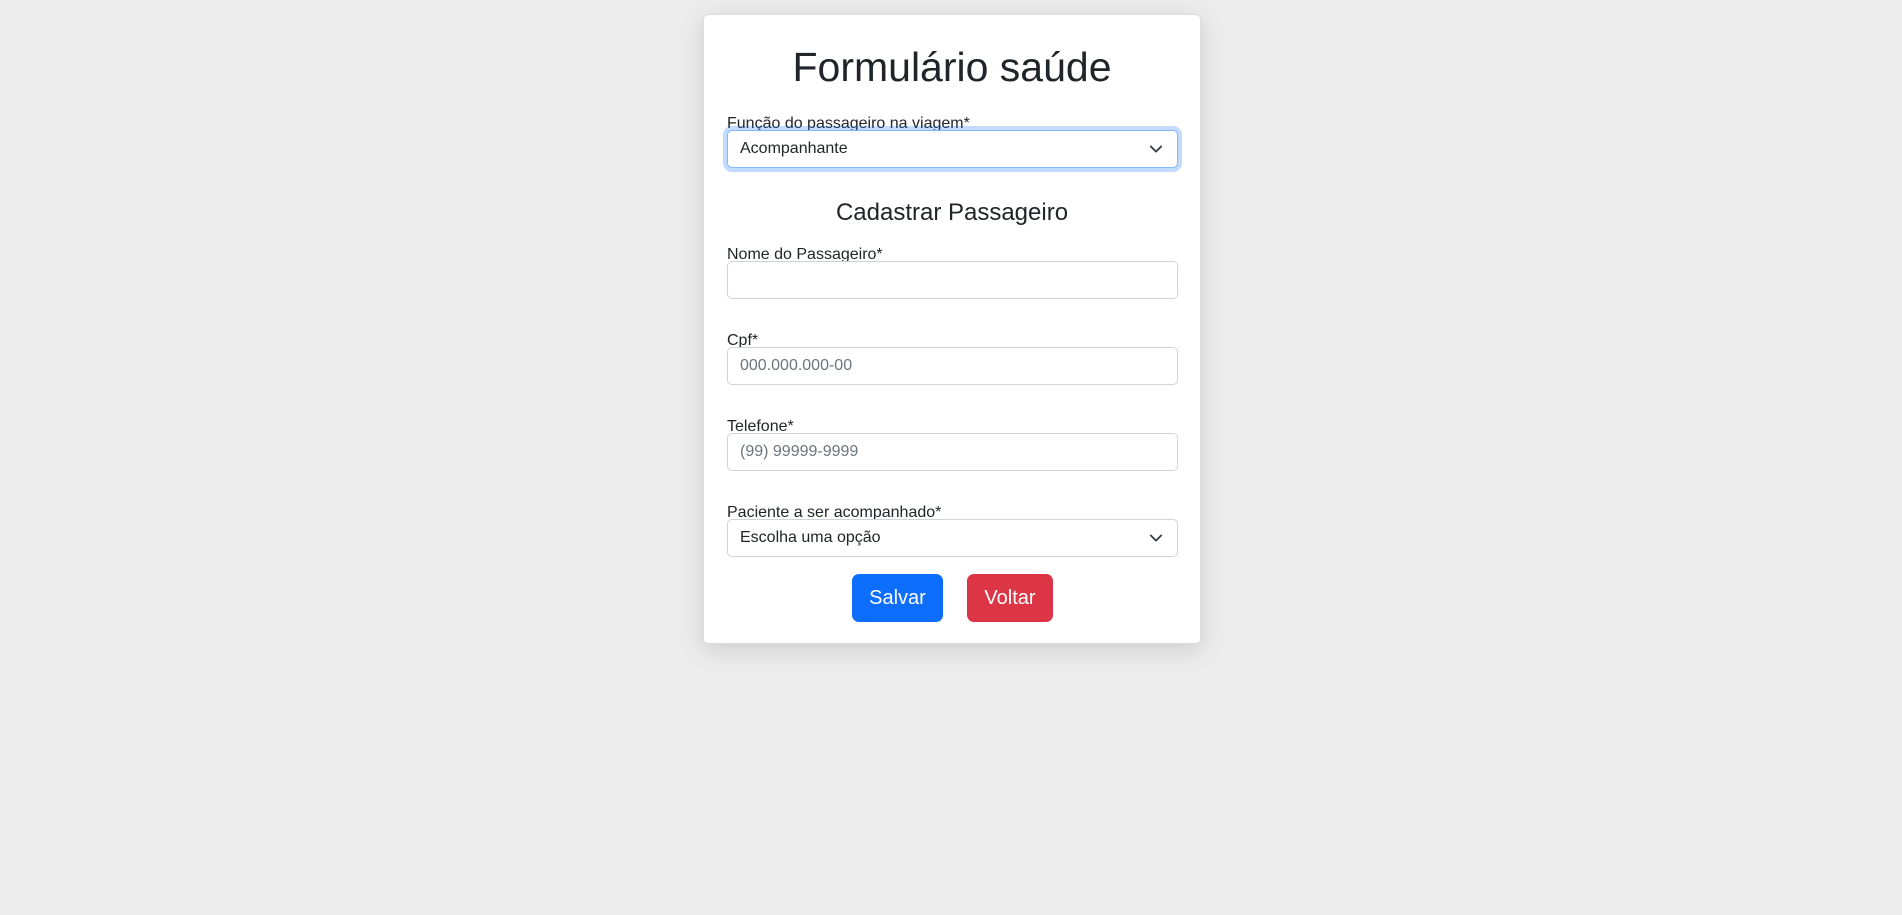 The height and width of the screenshot is (915, 1902). I want to click on save-button: Salvar, so click(897, 598).